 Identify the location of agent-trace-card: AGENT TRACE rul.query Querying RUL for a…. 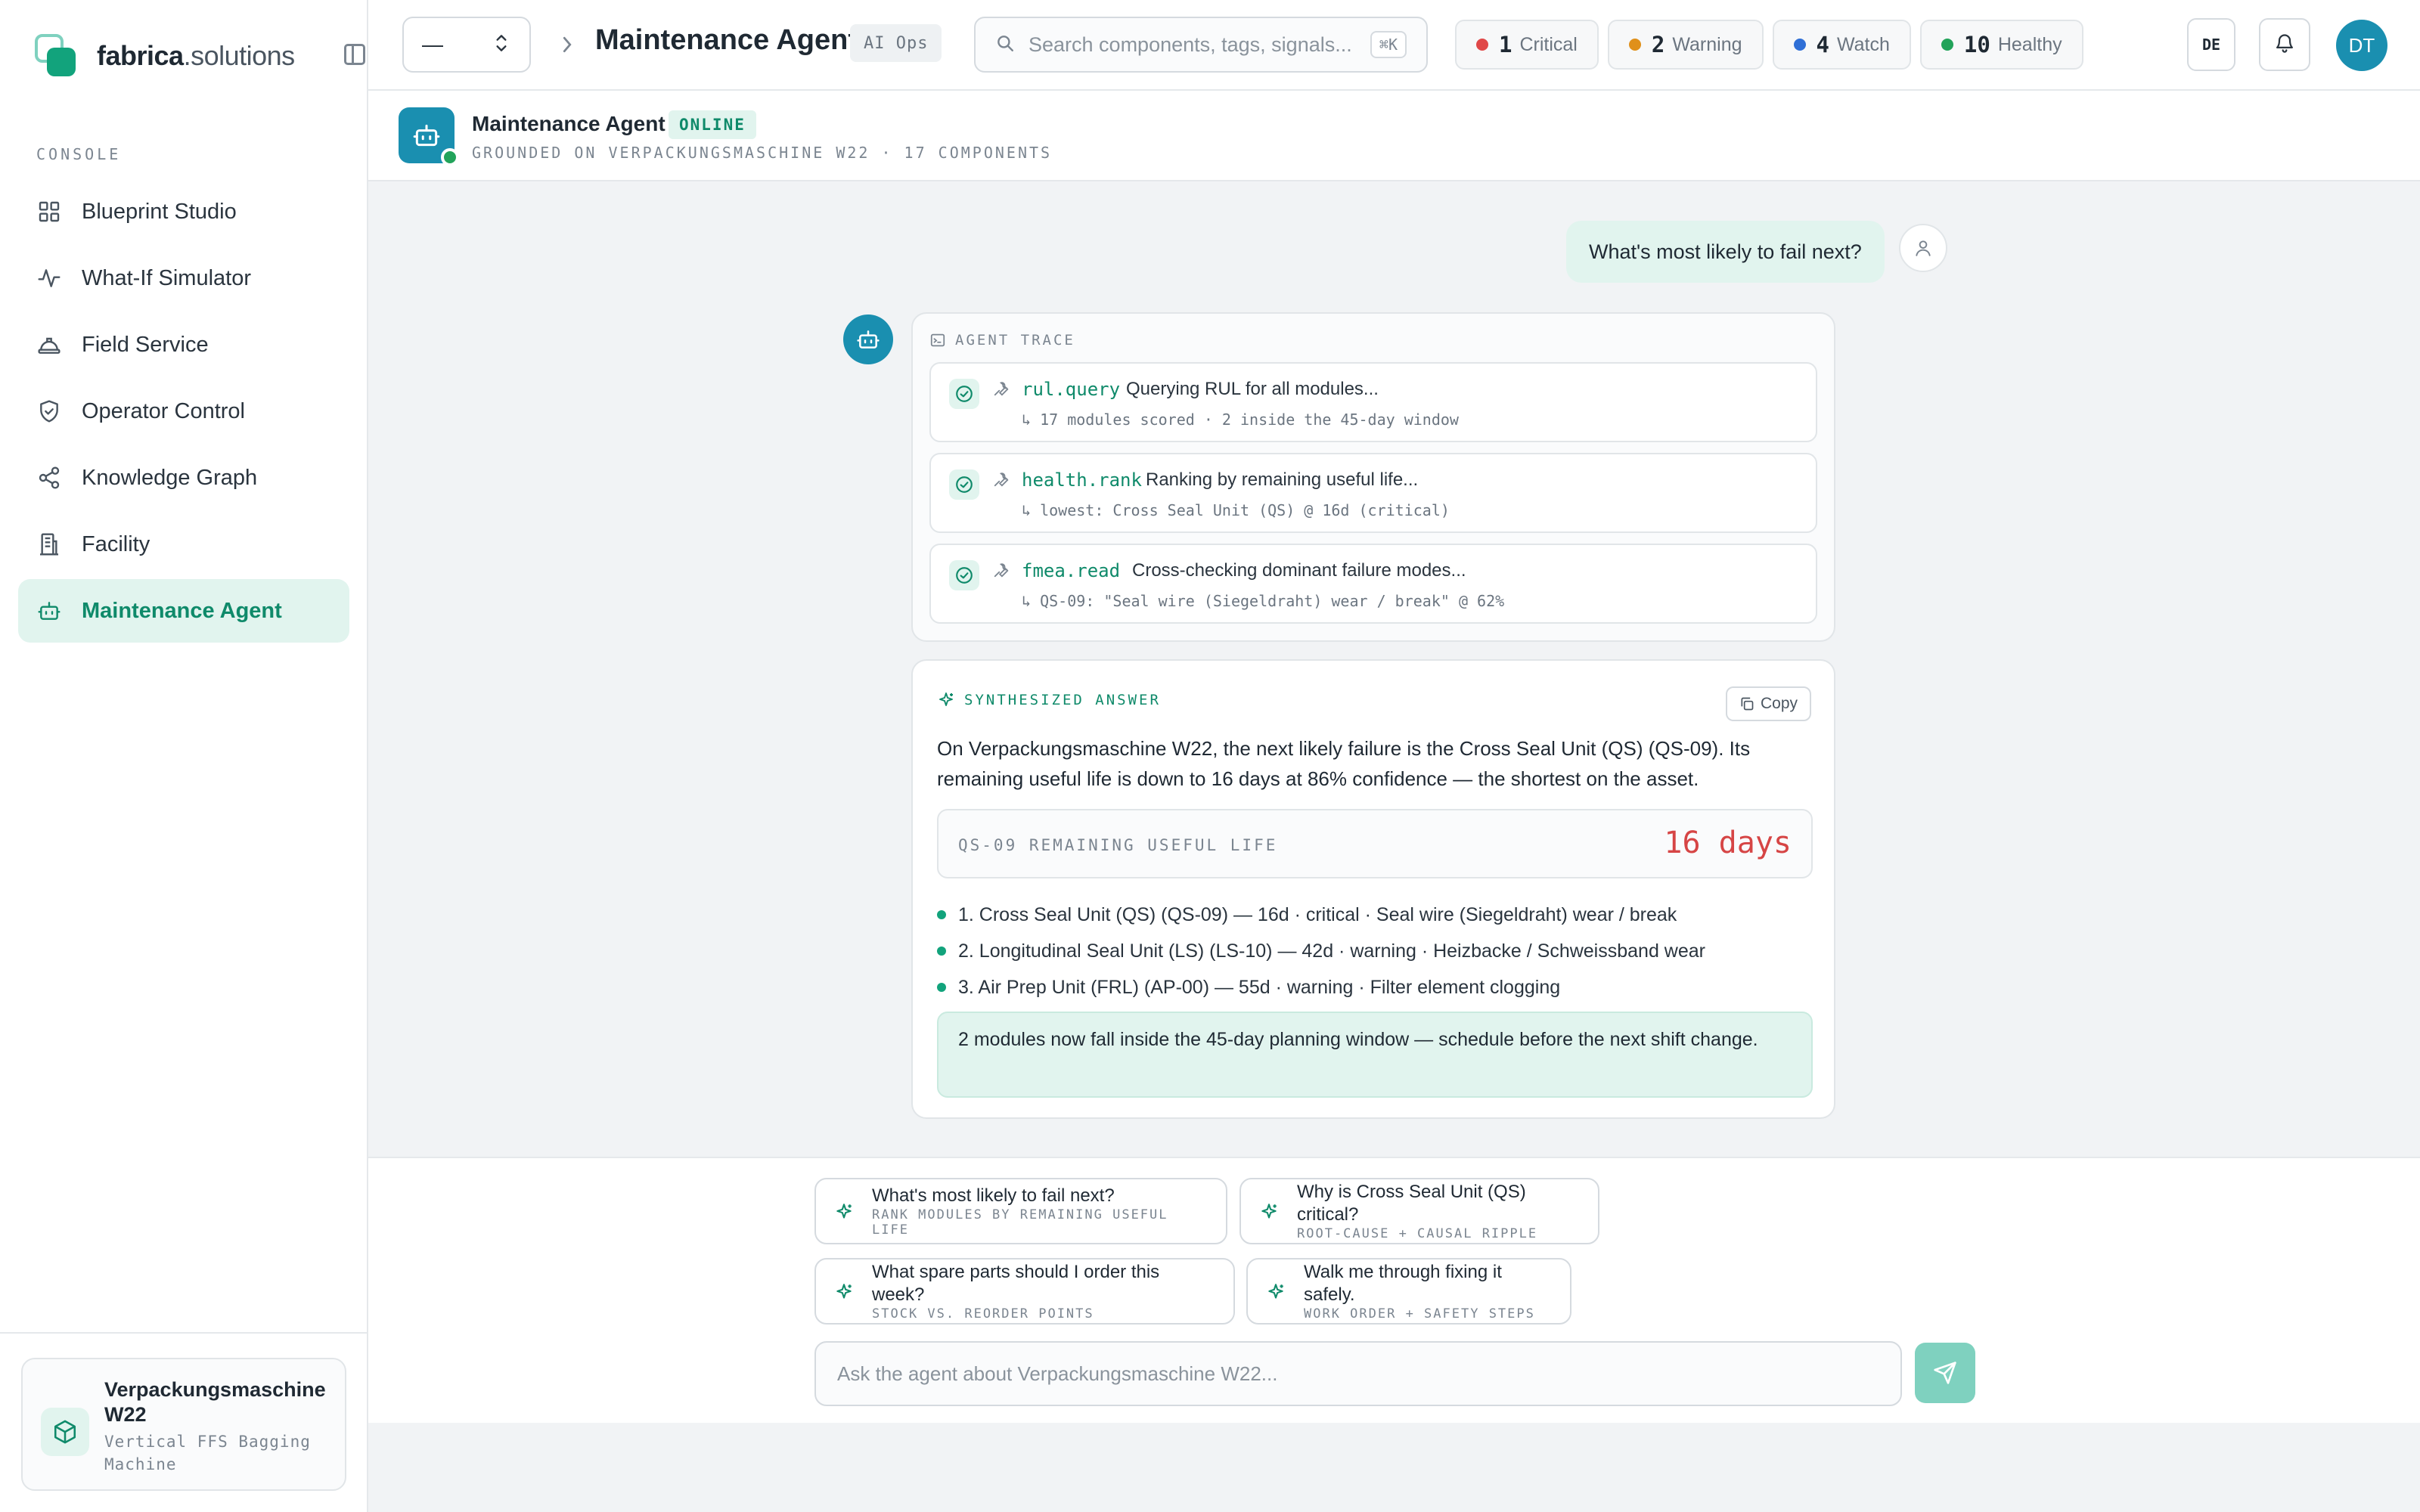
(1373, 477).